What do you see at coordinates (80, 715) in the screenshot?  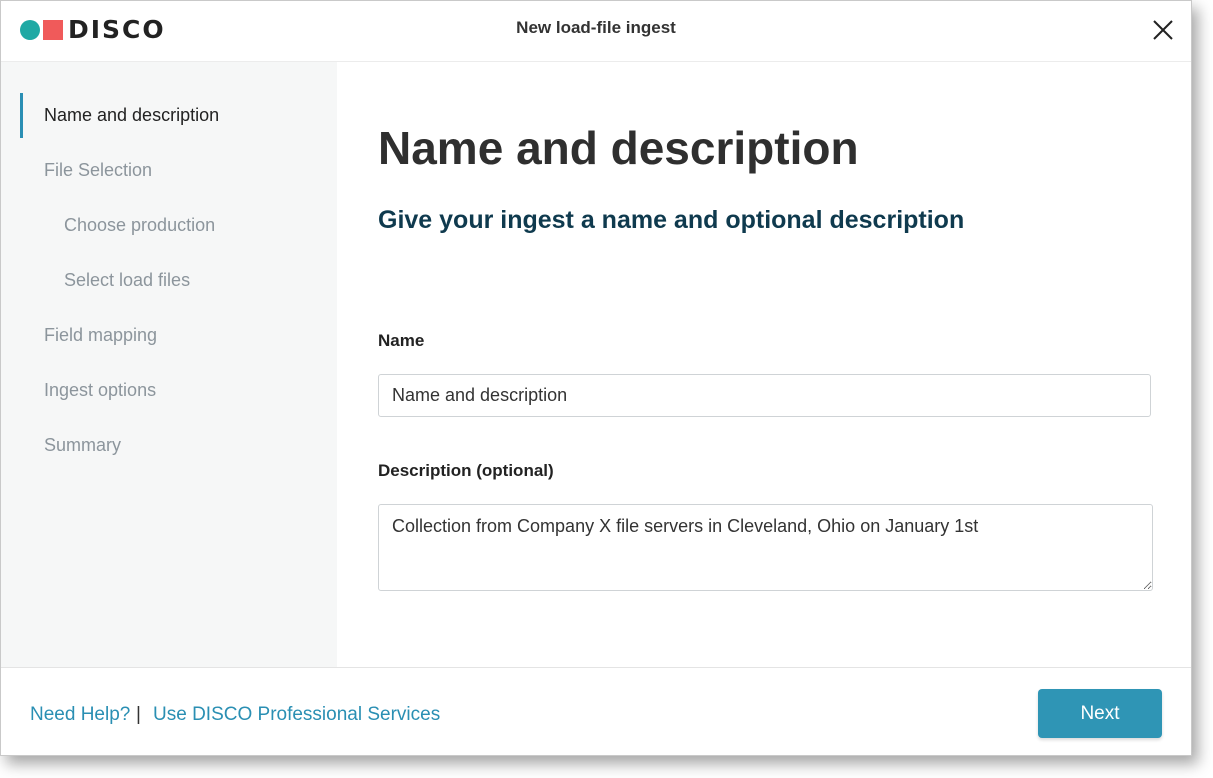 I see `need-help-link: Need Help?` at bounding box center [80, 715].